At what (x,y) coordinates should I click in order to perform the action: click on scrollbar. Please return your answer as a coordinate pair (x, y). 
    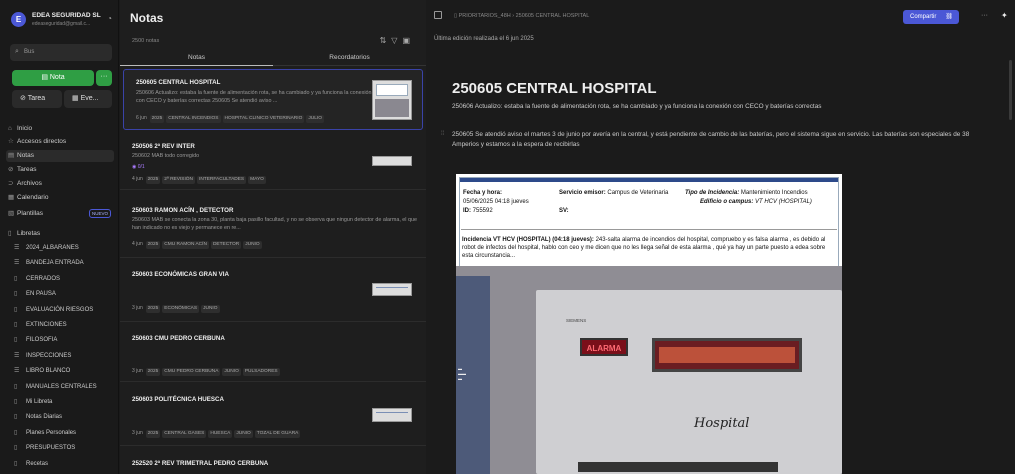
    Looking at the image, I should click on (1010, 90).